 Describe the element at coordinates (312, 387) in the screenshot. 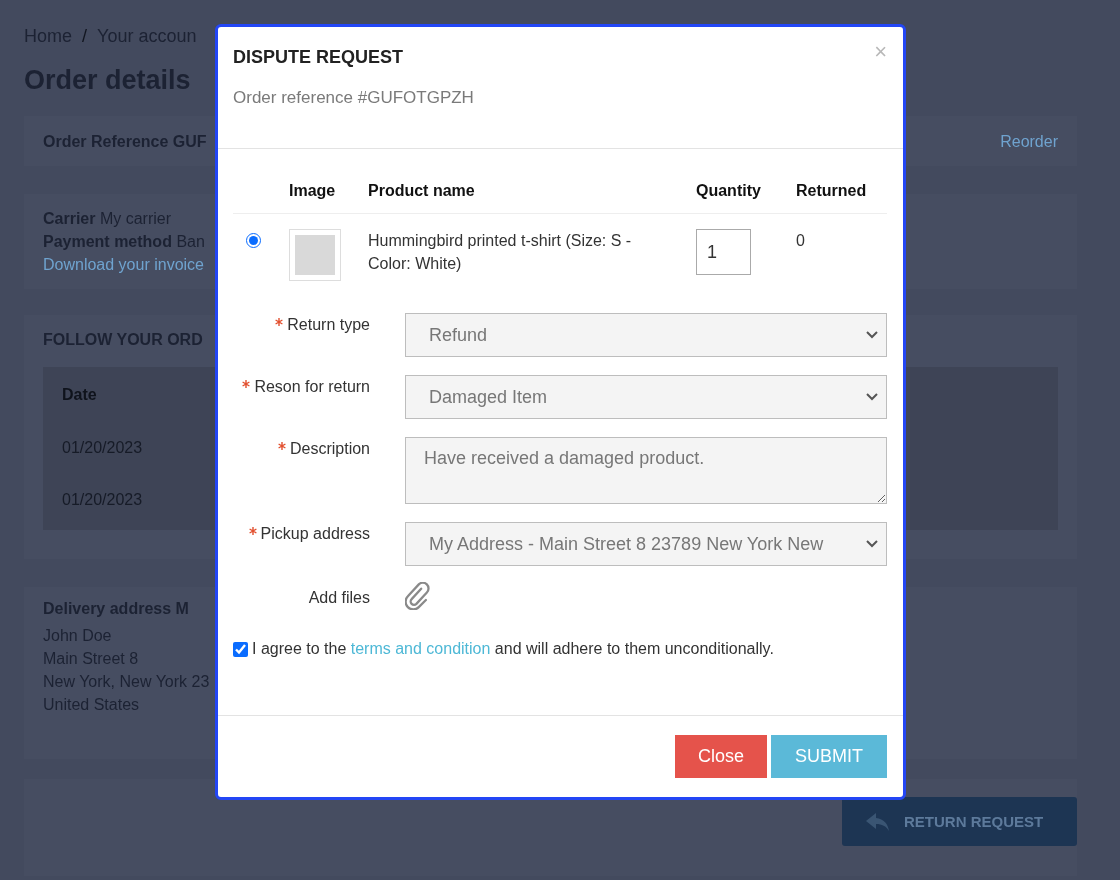

I see `field-label: Reson for return` at that location.